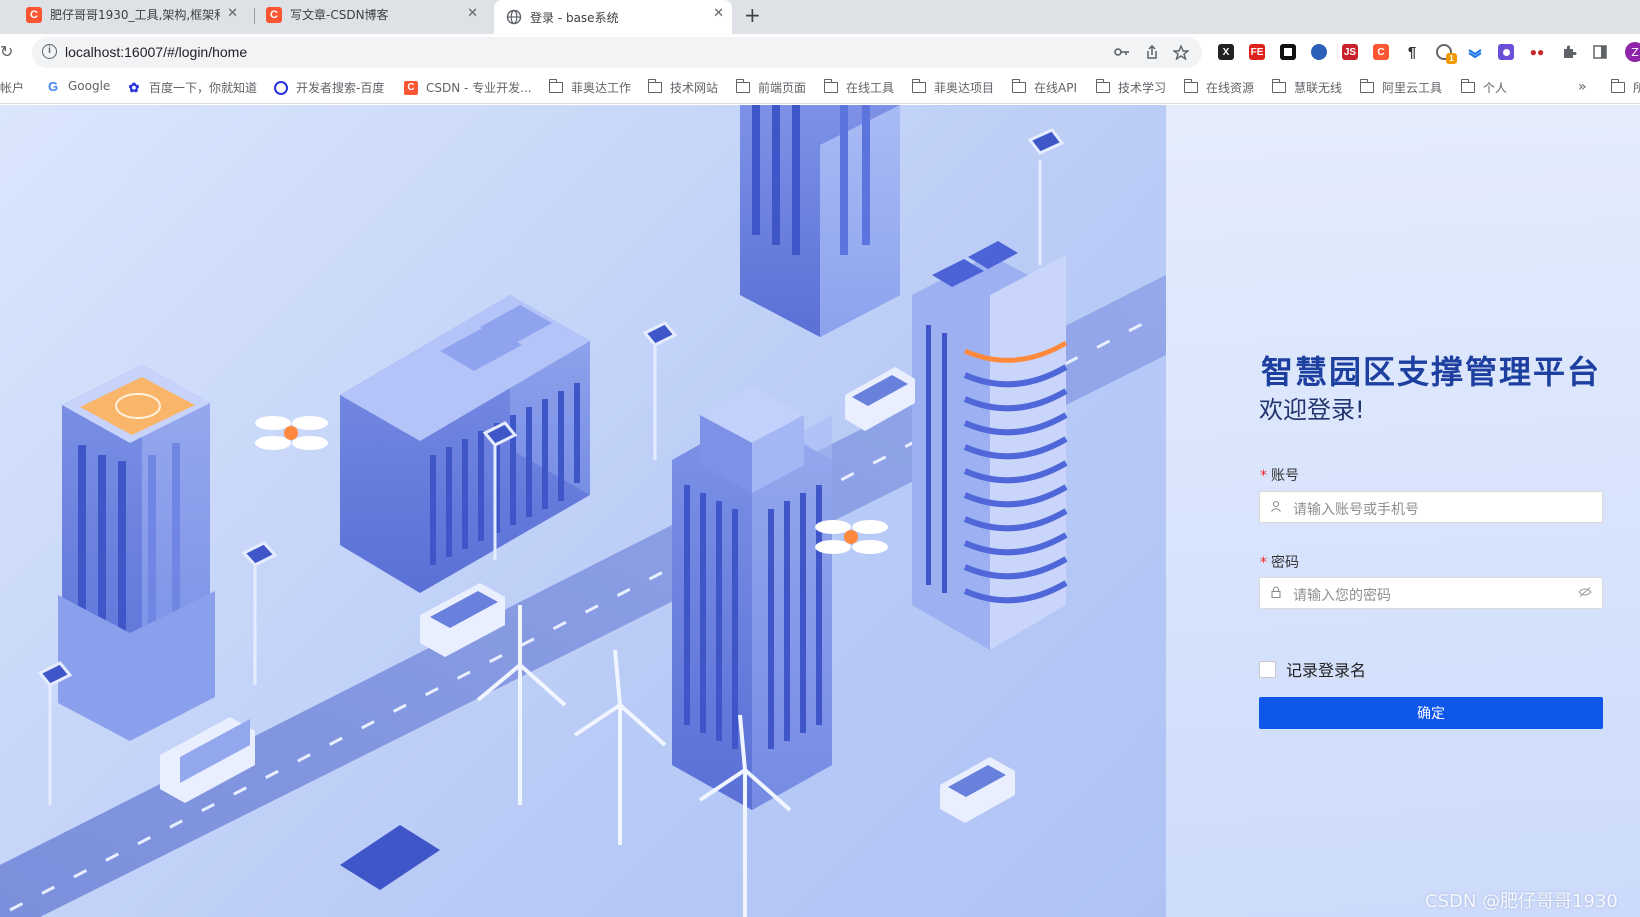 The width and height of the screenshot is (1640, 917). I want to click on bookmark-label: 在线API, so click(1055, 88).